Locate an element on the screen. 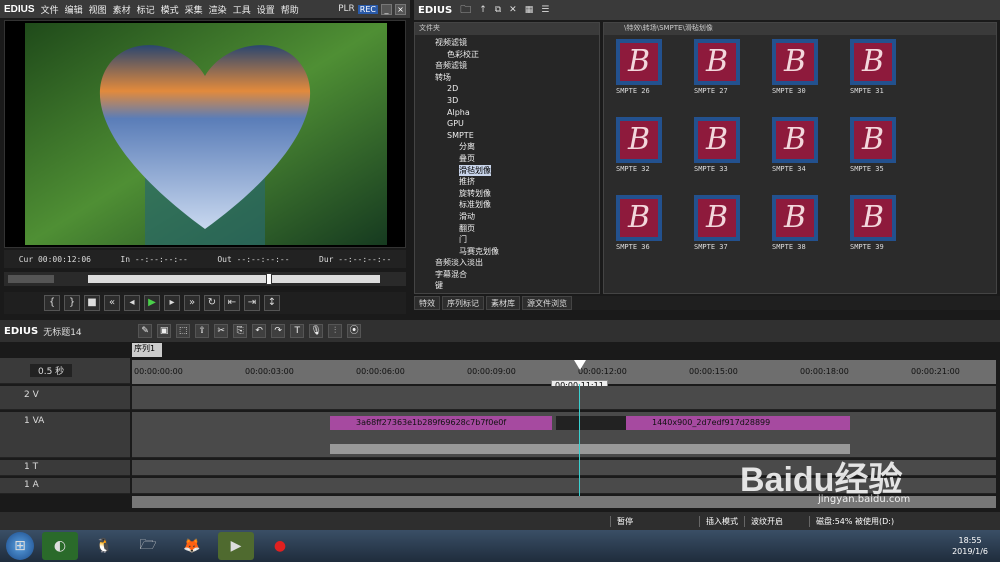  effect-thumbnail: B SMPTE 33 is located at coordinates (718, 150).